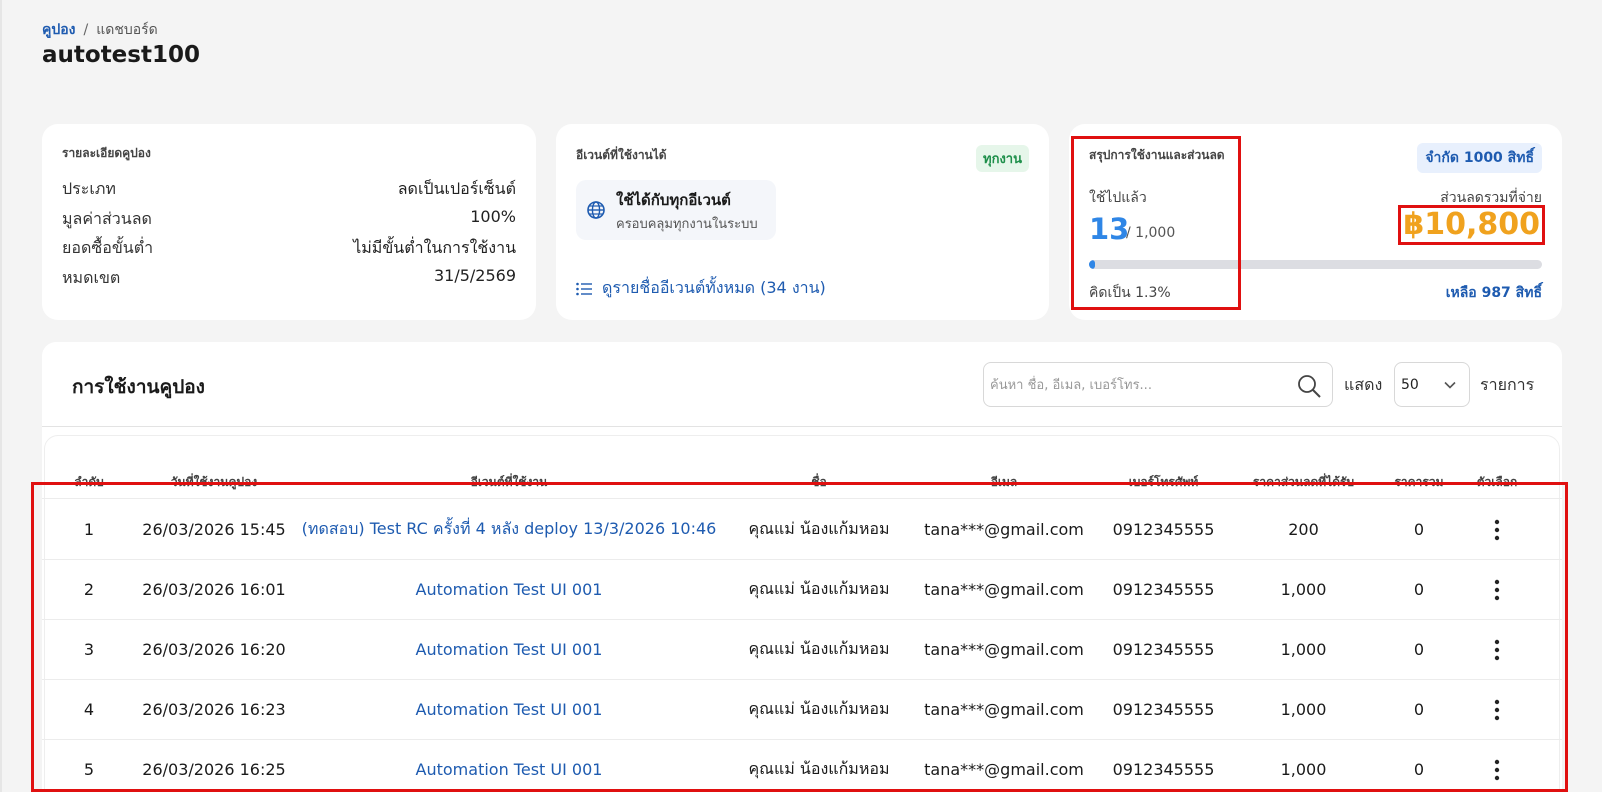 The height and width of the screenshot is (792, 1602). I want to click on column-header-name: ชื่อ, so click(819, 483).